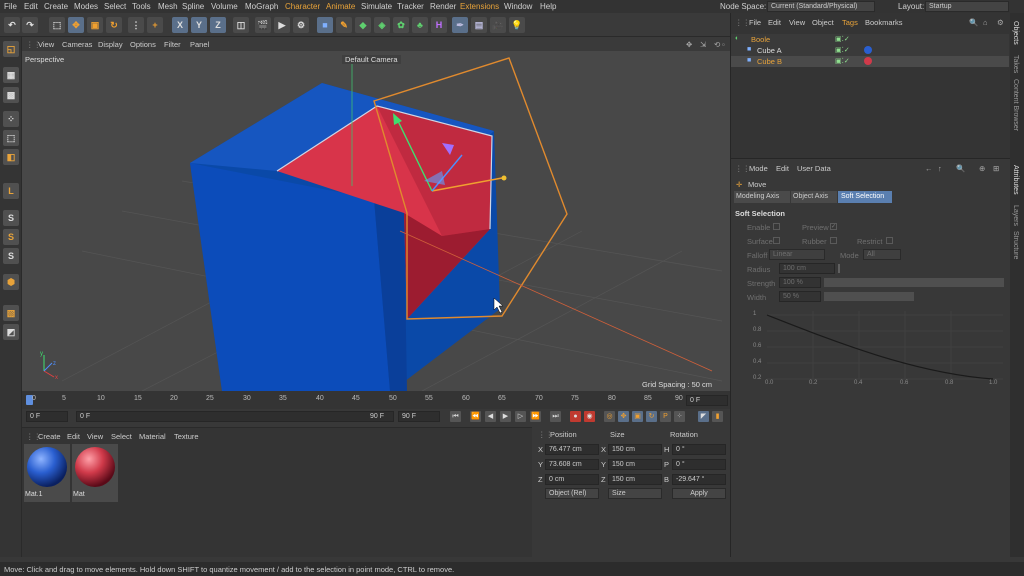 The width and height of the screenshot is (1024, 576). Describe the element at coordinates (755, 22) in the screenshot. I see `object-menu-file: File` at that location.